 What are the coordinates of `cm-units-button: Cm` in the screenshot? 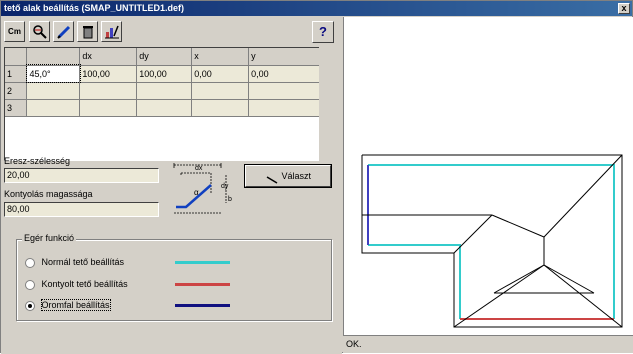 It's located at (14, 31).